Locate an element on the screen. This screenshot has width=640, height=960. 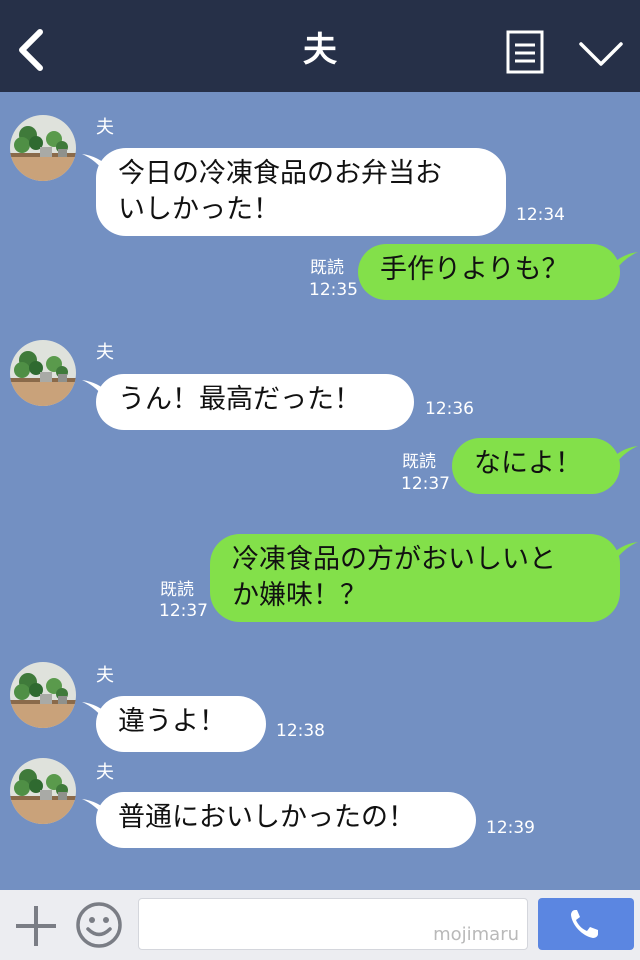
message-bubble: 手作りよりも？ is located at coordinates (489, 272).